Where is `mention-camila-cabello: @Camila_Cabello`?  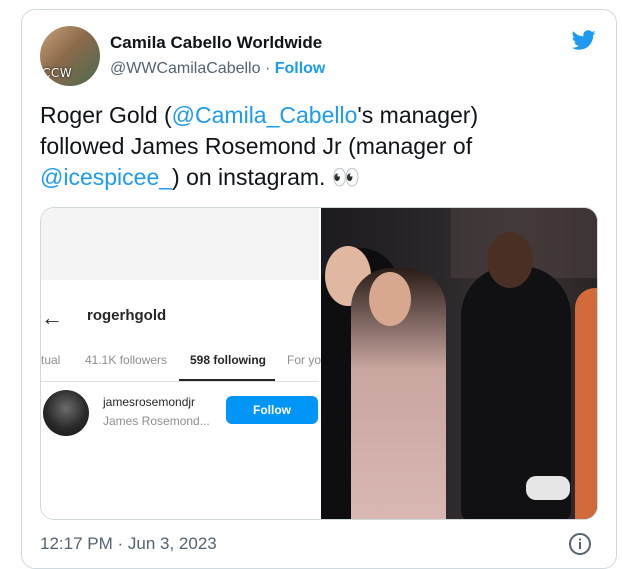
mention-camila-cabello: @Camila_Cabello is located at coordinates (265, 115).